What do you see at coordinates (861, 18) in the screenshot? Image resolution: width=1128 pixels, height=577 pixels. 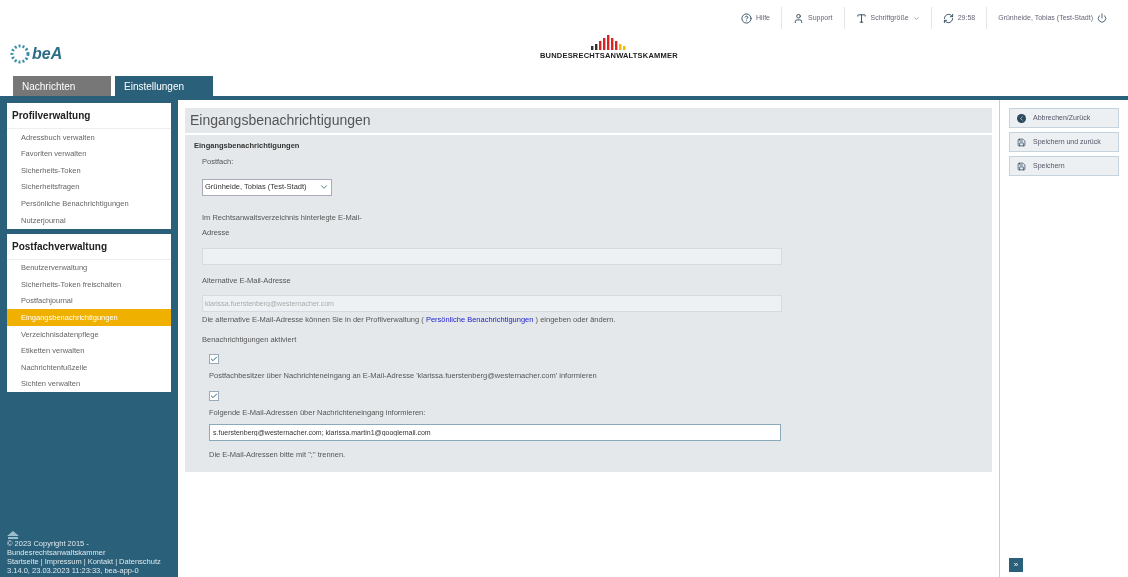 I see `text-size-icon` at bounding box center [861, 18].